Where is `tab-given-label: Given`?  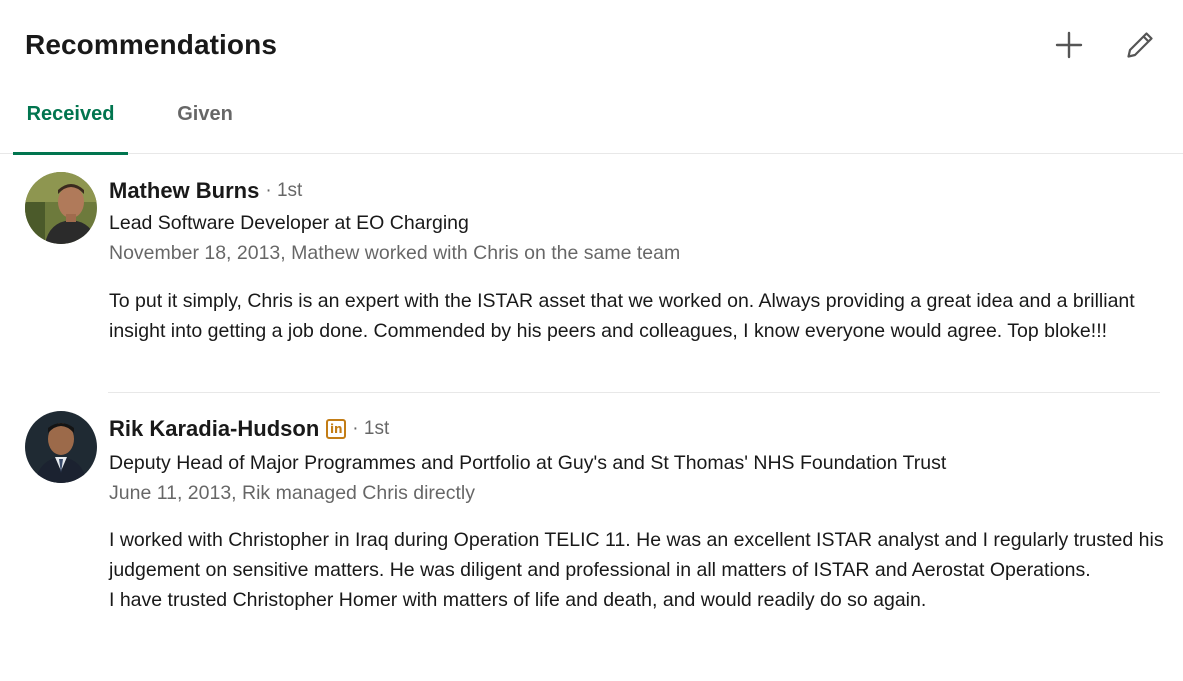
tab-given-label: Given is located at coordinates (205, 114).